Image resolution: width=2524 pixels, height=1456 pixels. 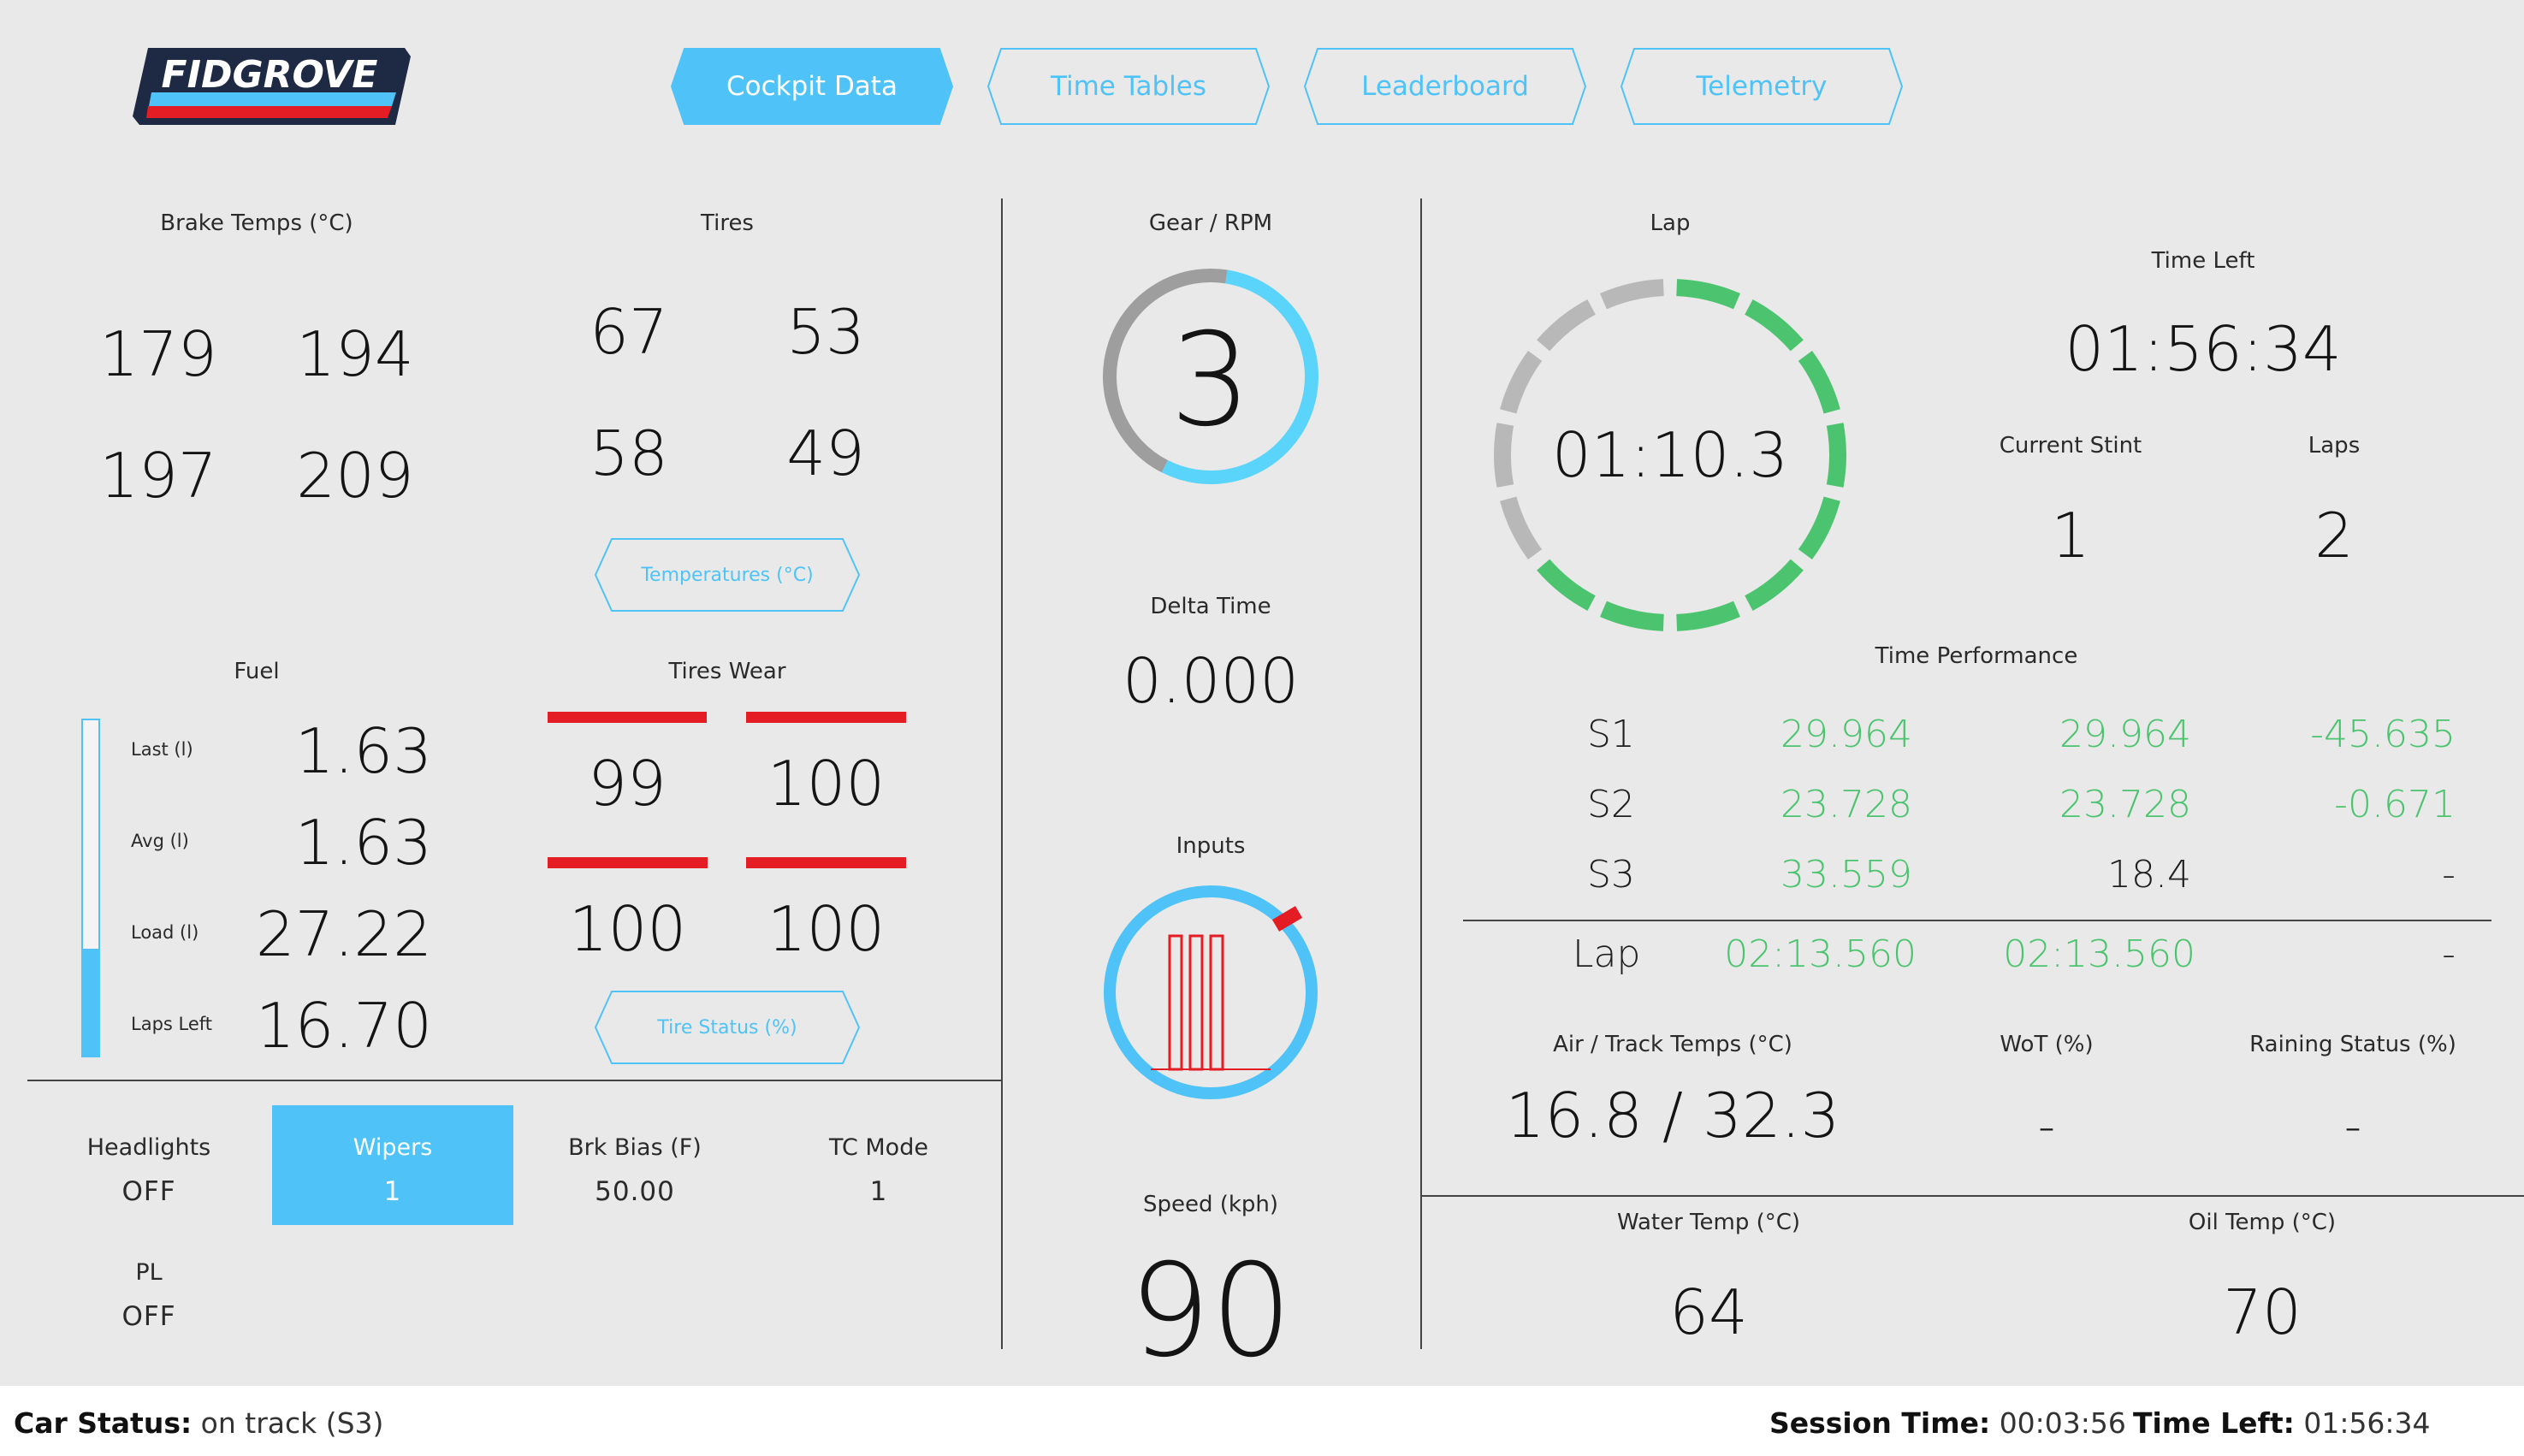 What do you see at coordinates (1210, 1204) in the screenshot?
I see `speed-title: Speed (kph)` at bounding box center [1210, 1204].